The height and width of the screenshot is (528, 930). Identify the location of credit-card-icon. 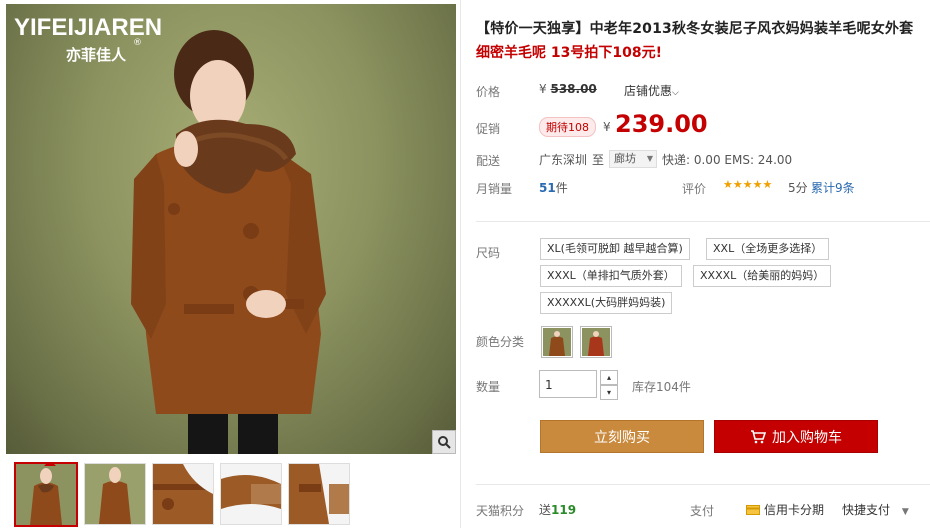
(753, 509).